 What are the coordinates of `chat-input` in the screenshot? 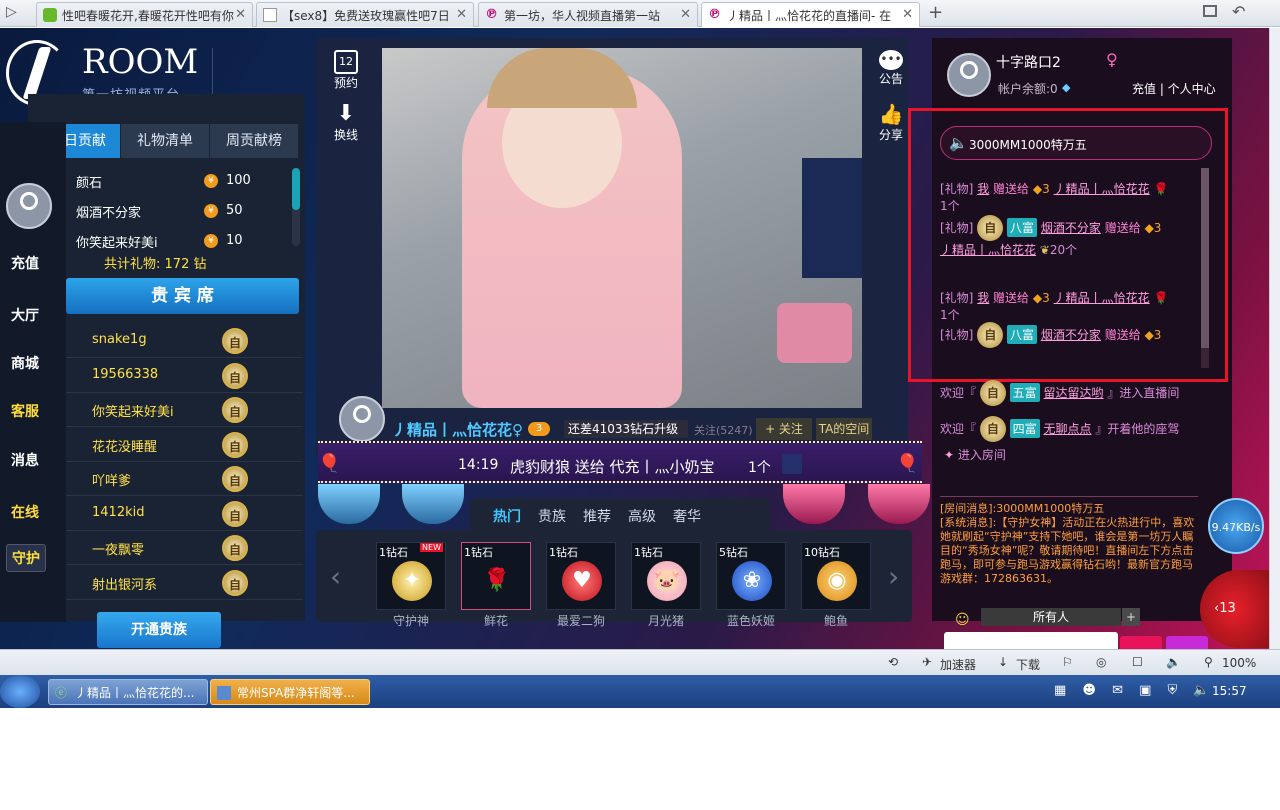 It's located at (1031, 640).